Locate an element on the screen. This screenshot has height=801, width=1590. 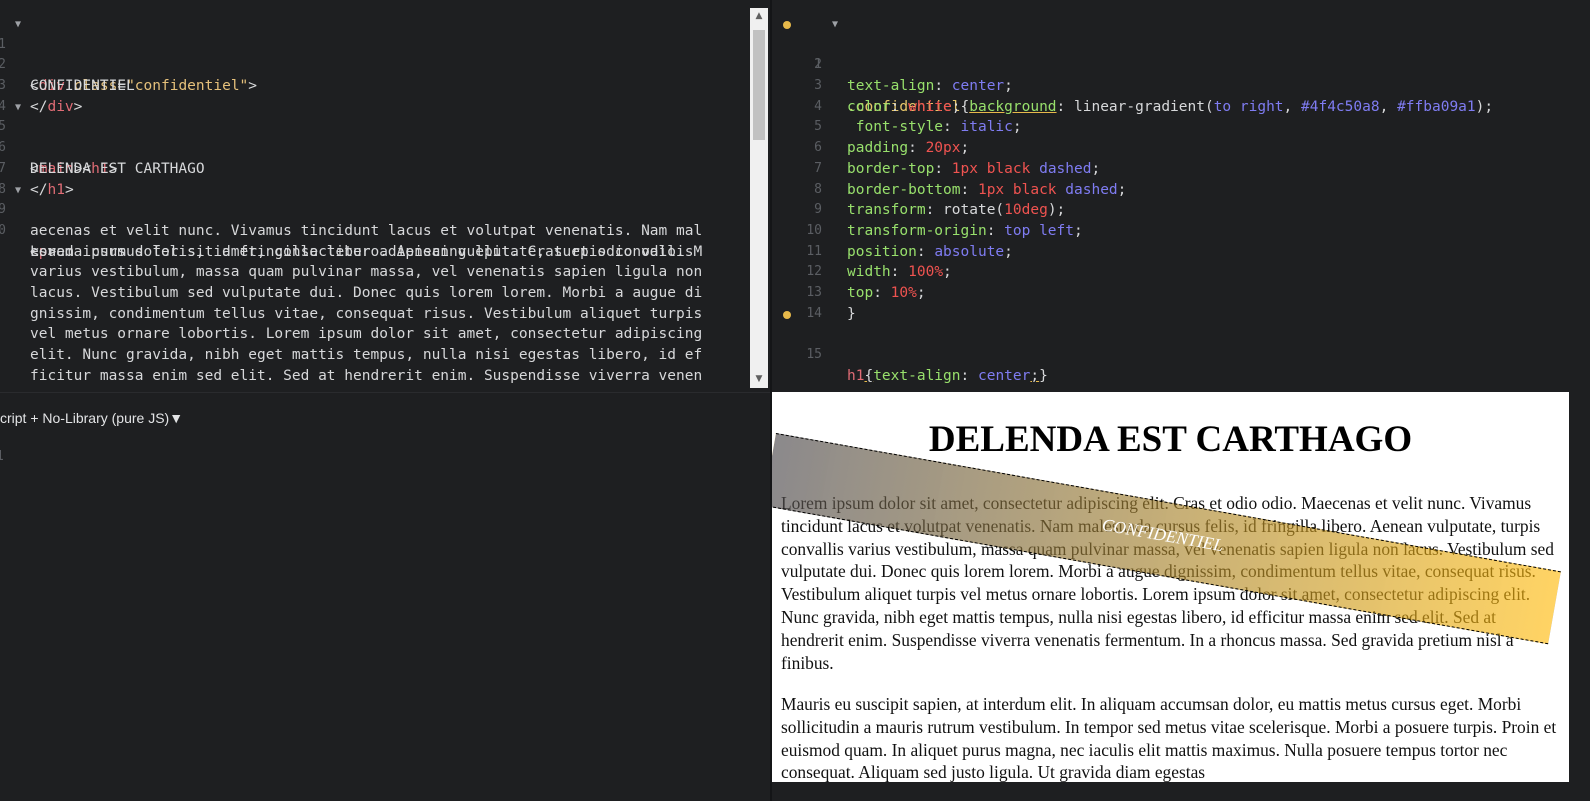
chevron-down-icon: ▼ is located at coordinates (176, 418).